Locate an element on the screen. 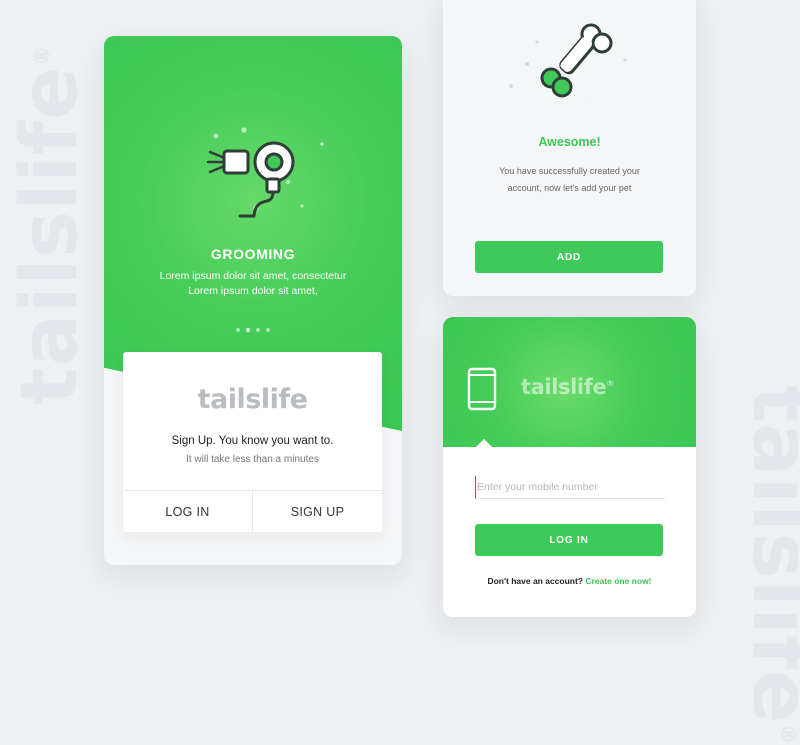 This screenshot has height=745, width=800. description-line-1: Lorem ipsum dolor sit amet, consectetur is located at coordinates (253, 276).